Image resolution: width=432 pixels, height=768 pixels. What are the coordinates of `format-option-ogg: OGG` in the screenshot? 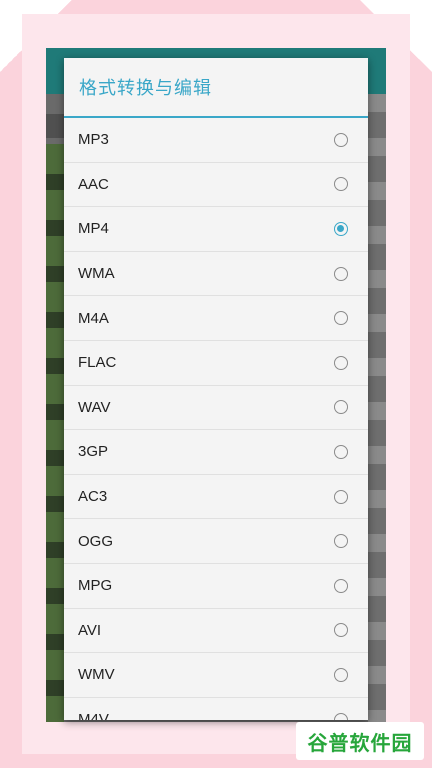 It's located at (216, 541).